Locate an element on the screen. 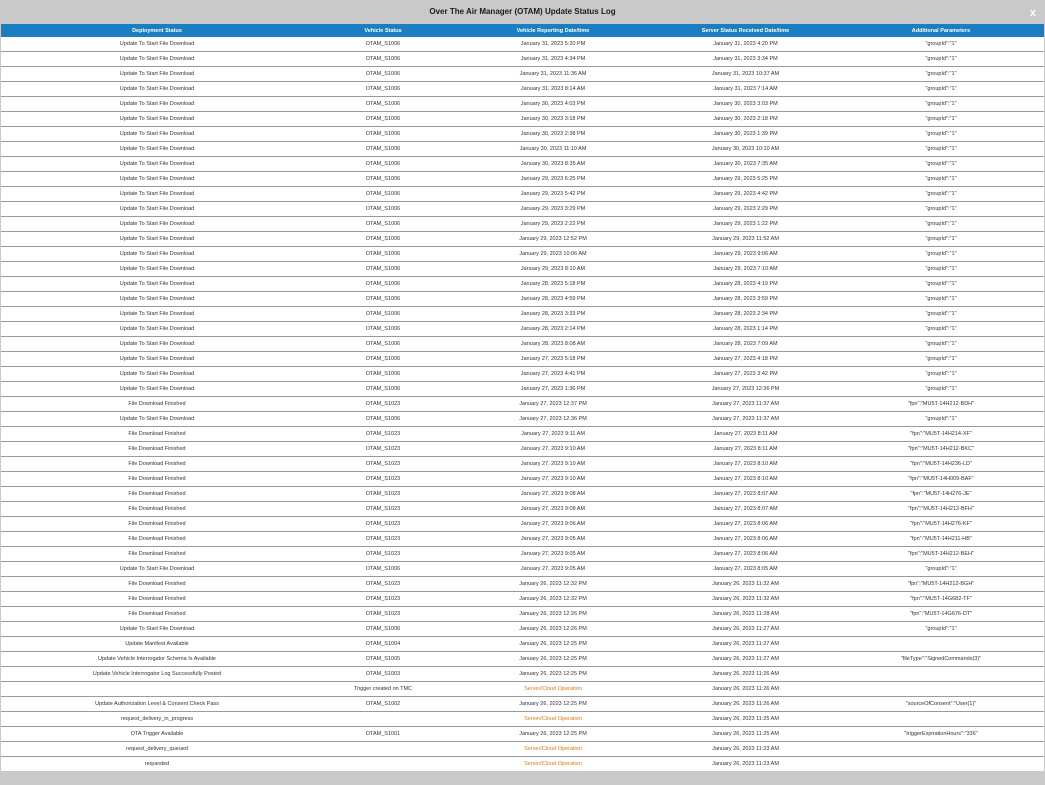 The image size is (1045, 785). server-received-cell: January 27, 2023 8:11 AM is located at coordinates (745, 449).